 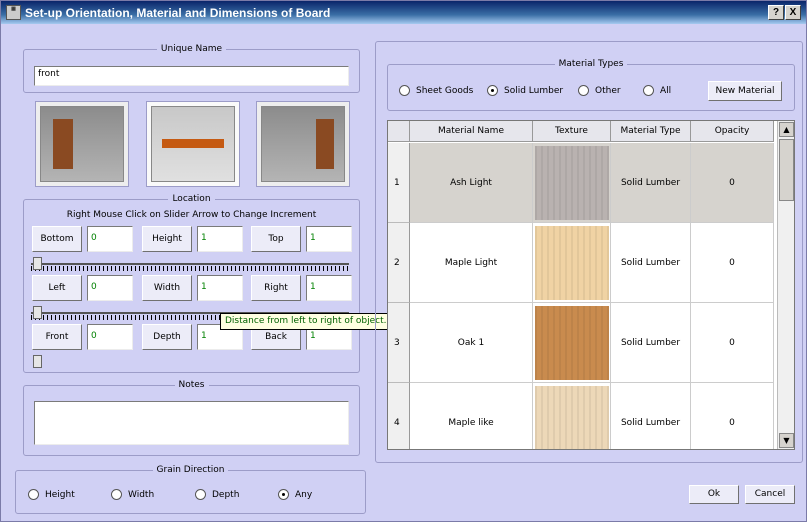 I want to click on front-button: Front, so click(x=57, y=337).